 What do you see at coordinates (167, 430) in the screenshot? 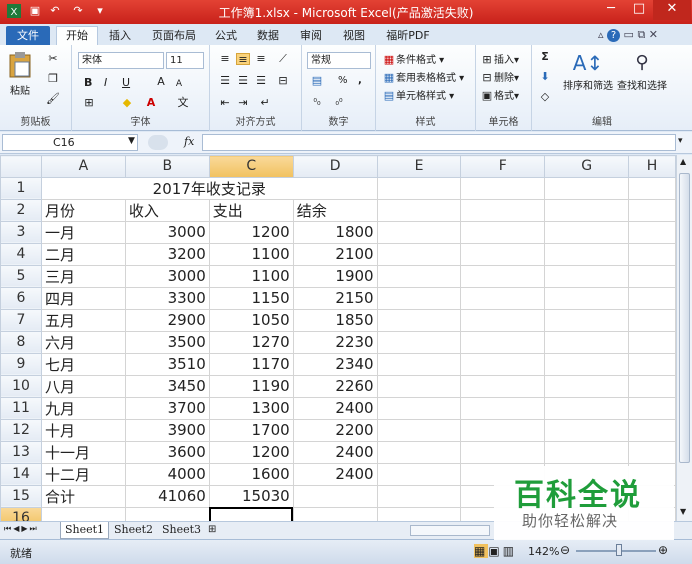
I see `cell: 3900` at bounding box center [167, 430].